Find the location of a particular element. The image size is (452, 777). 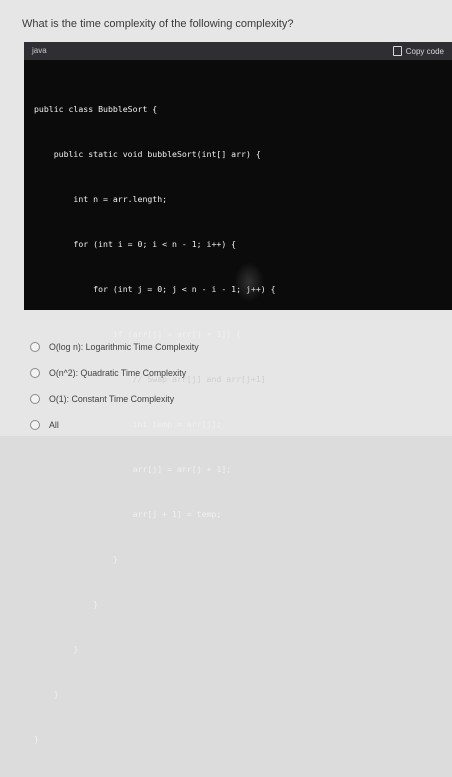

answer-option-n-squared: O(n^2): Quadratic Time Complexity is located at coordinates (230, 373).